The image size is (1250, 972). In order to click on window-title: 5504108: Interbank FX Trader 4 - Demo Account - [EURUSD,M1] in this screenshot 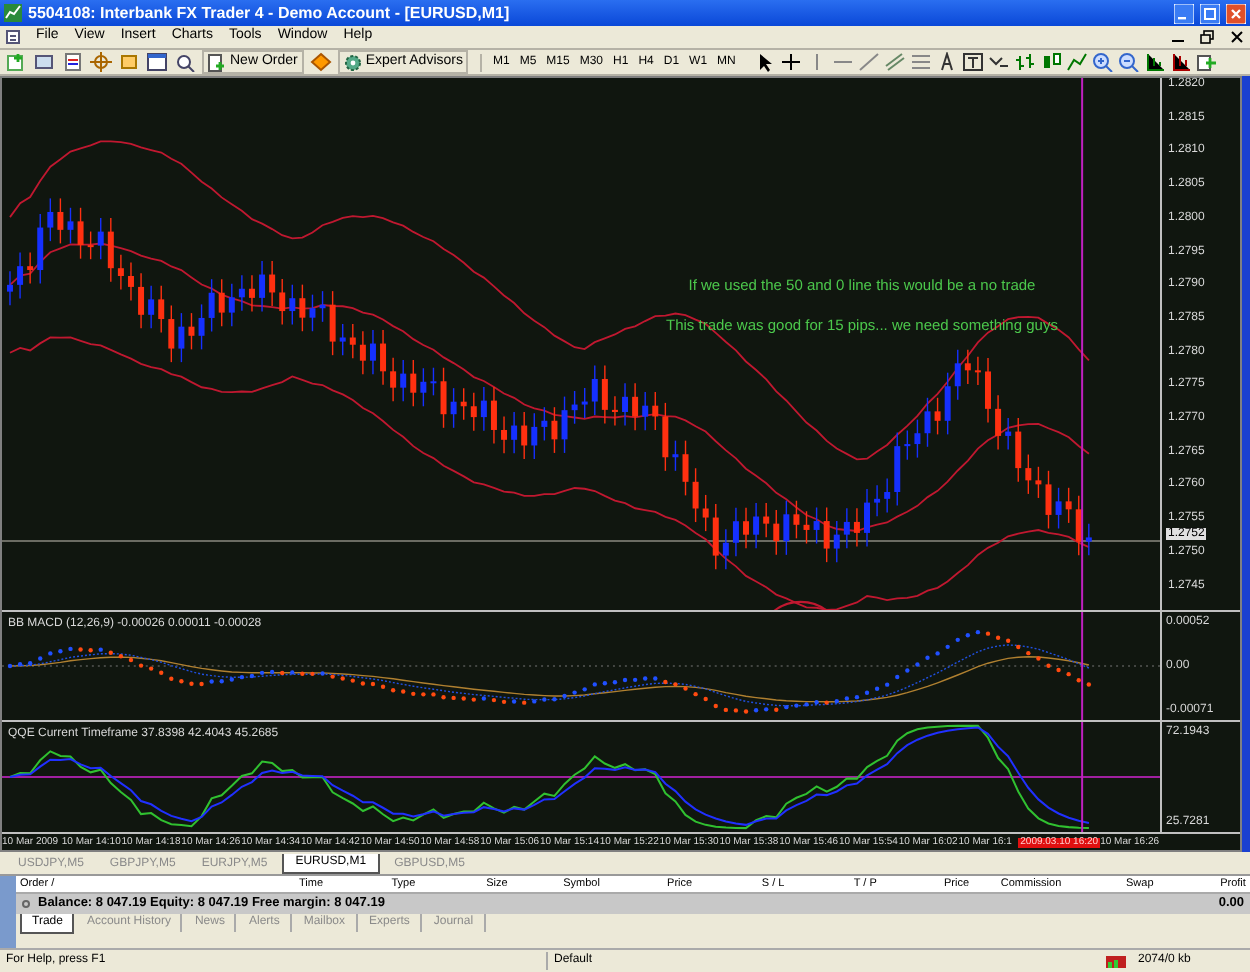, I will do `click(269, 13)`.